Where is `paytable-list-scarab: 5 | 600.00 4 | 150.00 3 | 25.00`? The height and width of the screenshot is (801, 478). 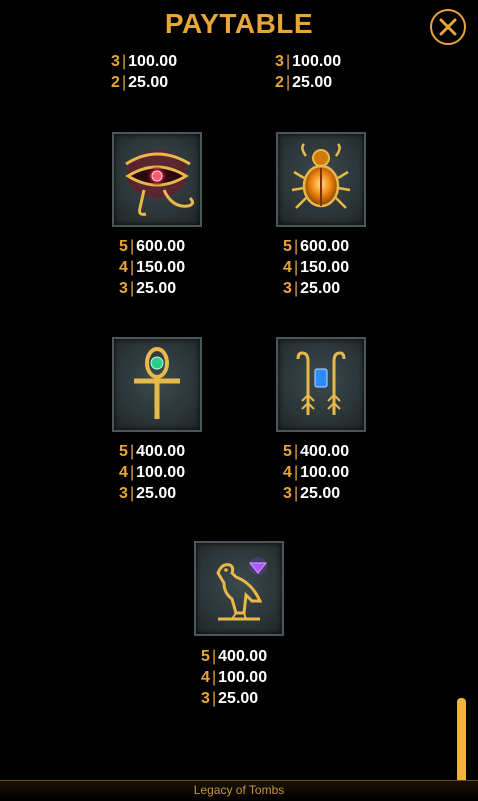
paytable-list-scarab: 5 | 600.00 4 | 150.00 3 | 25.00 is located at coordinates (343, 267).